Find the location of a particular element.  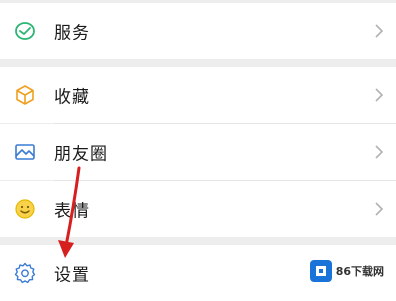

watermark-logo-icon is located at coordinates (320, 271).